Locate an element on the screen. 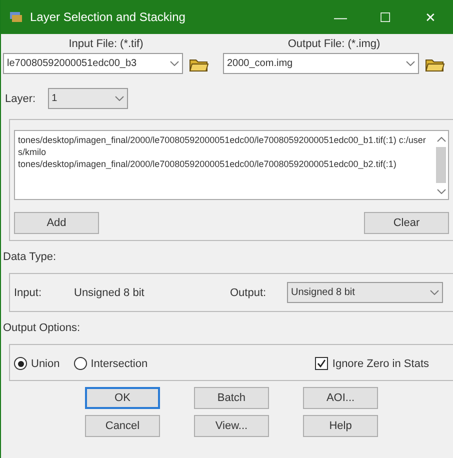 The height and width of the screenshot is (458, 453). section-label: Data Type: is located at coordinates (30, 257).